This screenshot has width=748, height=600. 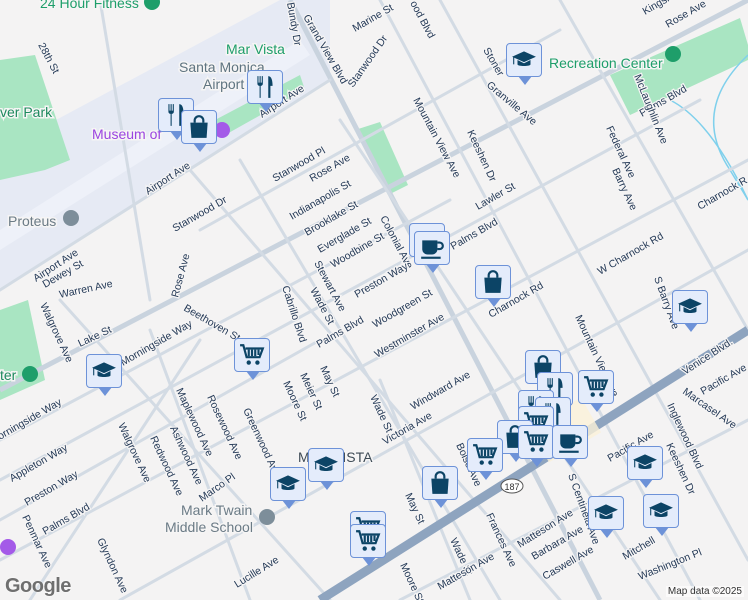 What do you see at coordinates (224, 84) in the screenshot?
I see `poi-label-airport-2: Airport` at bounding box center [224, 84].